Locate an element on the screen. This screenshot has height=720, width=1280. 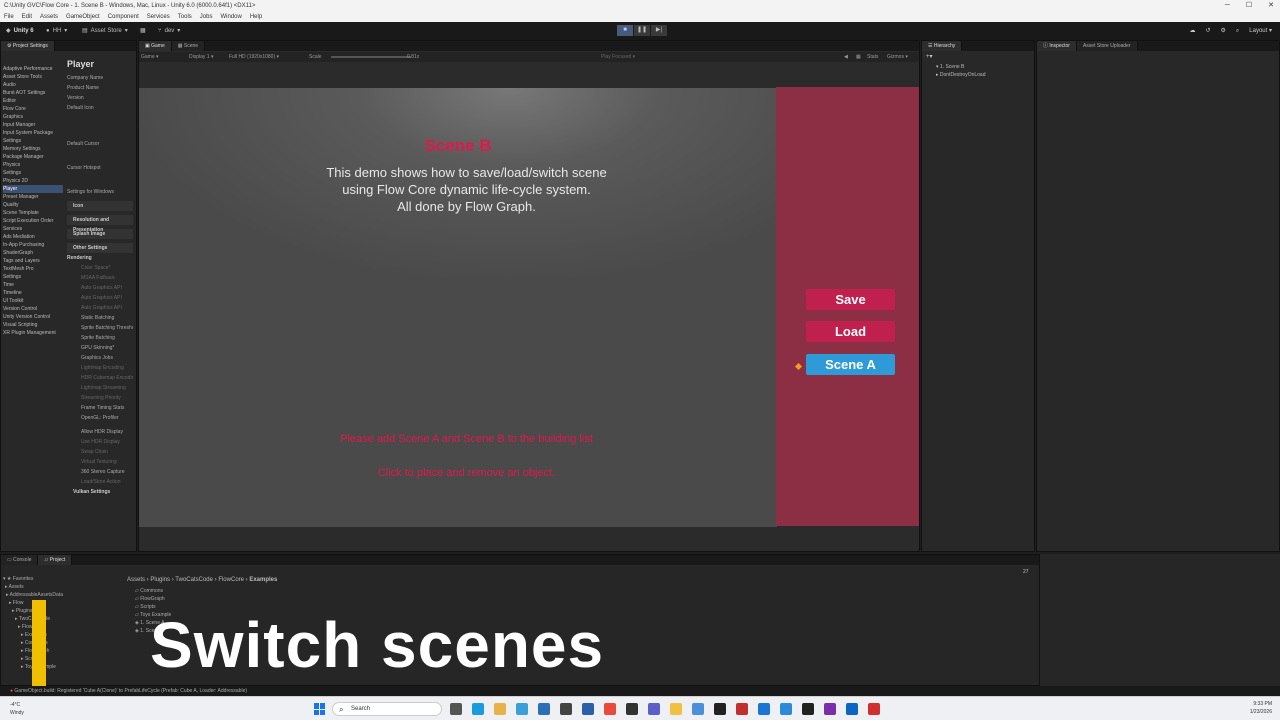
settings-category-item: In-App Purchasing is located at coordinates (33, 245).